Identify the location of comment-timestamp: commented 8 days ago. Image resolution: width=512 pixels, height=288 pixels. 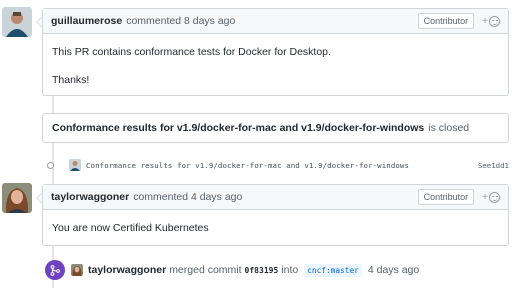
(180, 21).